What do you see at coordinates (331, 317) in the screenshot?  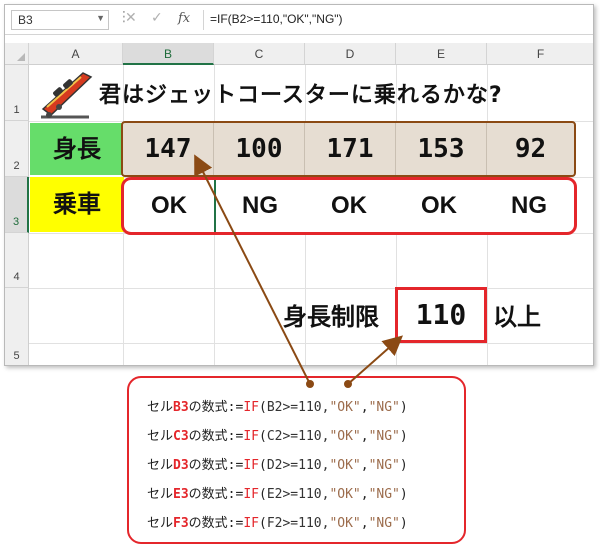 I see `height-limit-label: 身長制限` at bounding box center [331, 317].